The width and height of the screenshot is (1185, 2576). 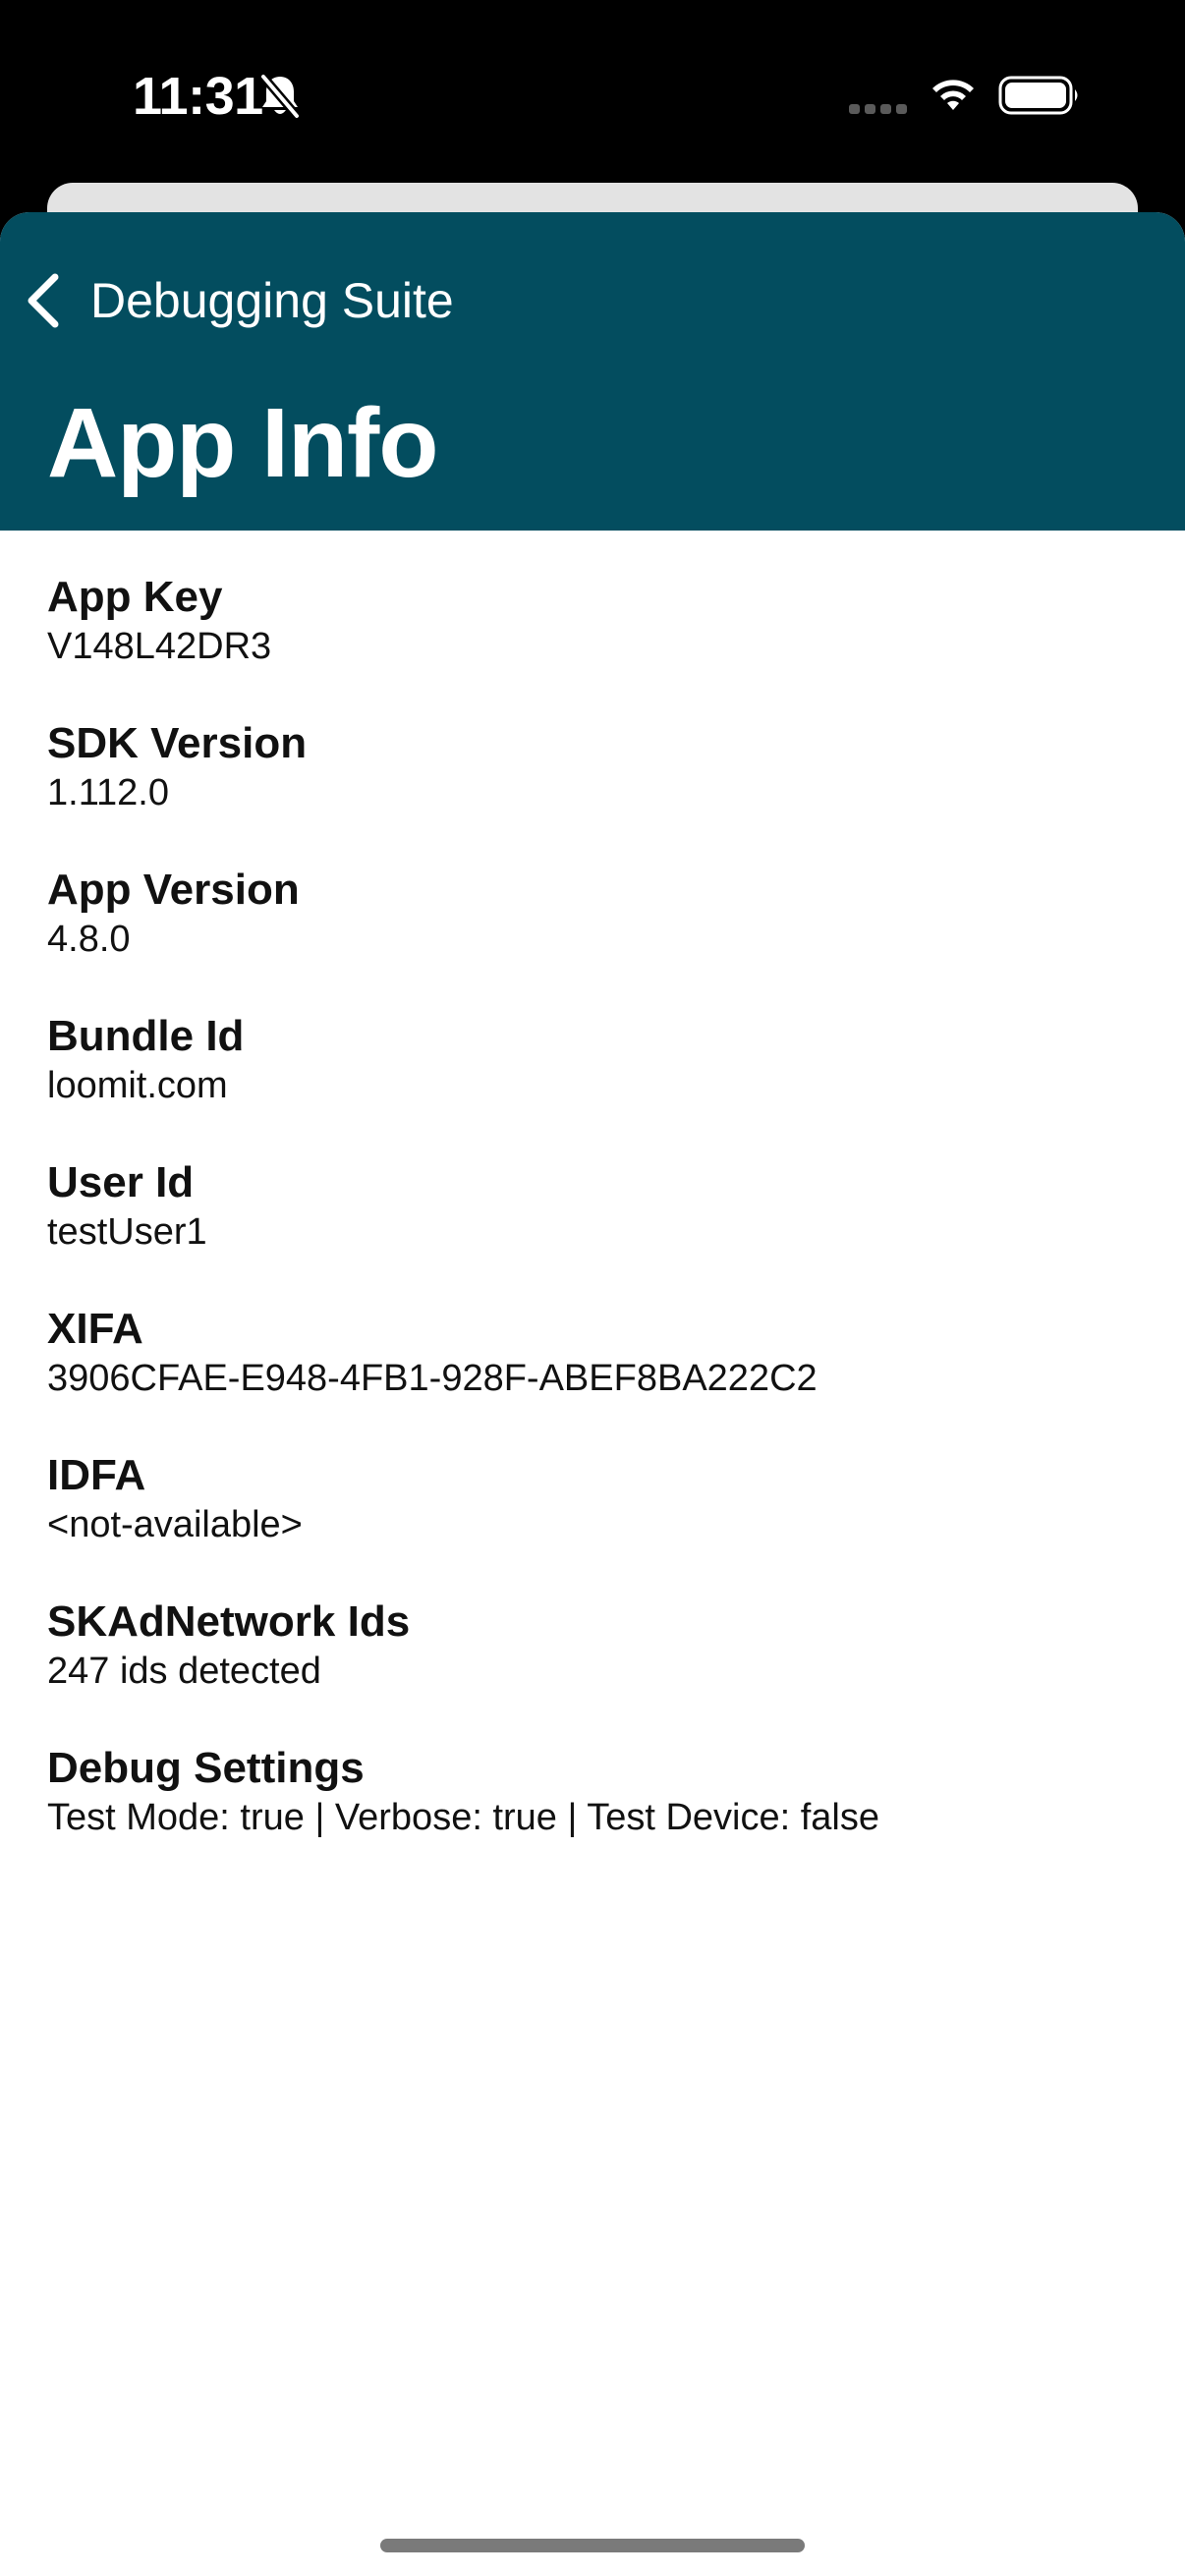 What do you see at coordinates (198, 96) in the screenshot?
I see `status-time: 11:31` at bounding box center [198, 96].